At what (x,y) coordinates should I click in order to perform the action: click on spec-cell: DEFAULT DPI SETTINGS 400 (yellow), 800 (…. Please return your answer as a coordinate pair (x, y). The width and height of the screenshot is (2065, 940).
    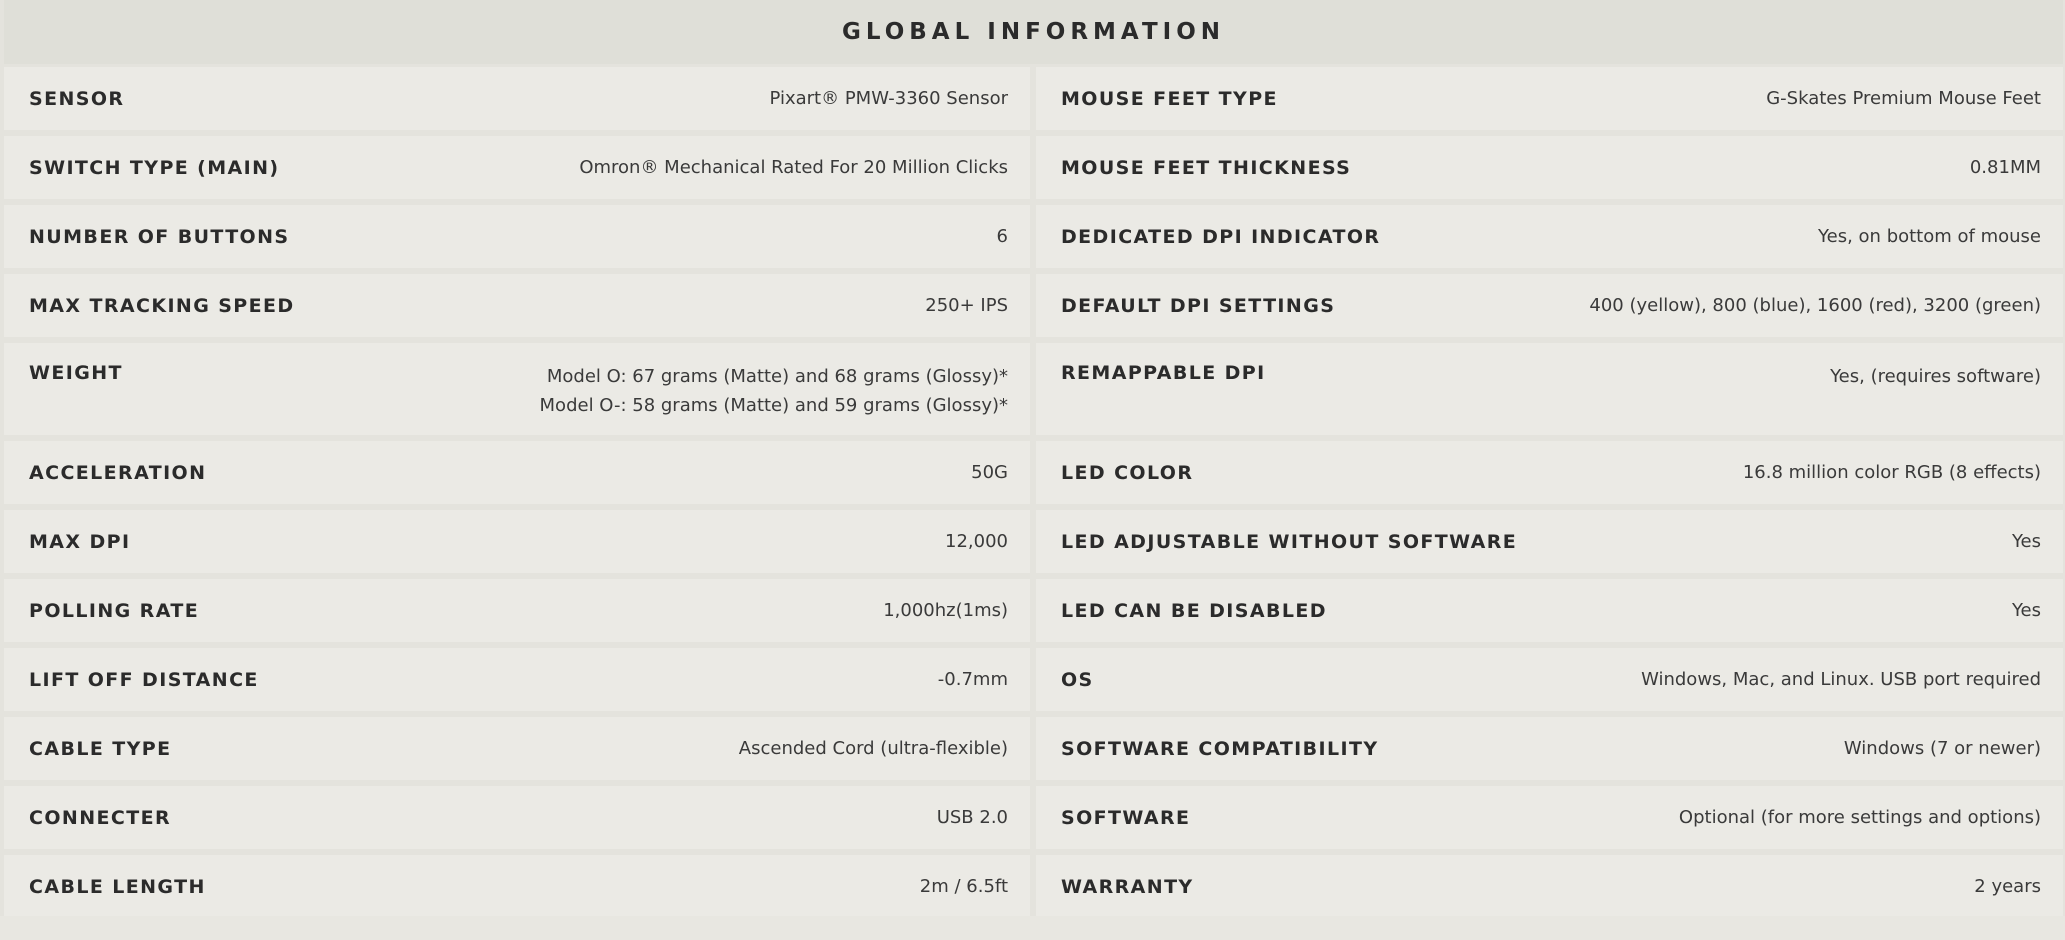
    Looking at the image, I should click on (1549, 305).